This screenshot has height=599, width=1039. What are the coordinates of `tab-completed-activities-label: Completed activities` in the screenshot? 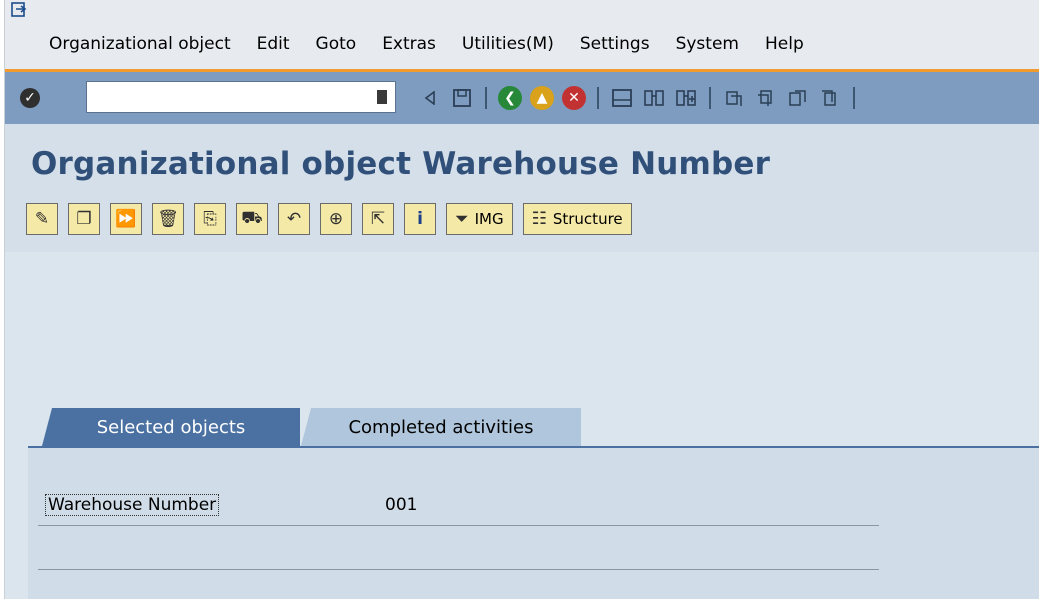 It's located at (441, 427).